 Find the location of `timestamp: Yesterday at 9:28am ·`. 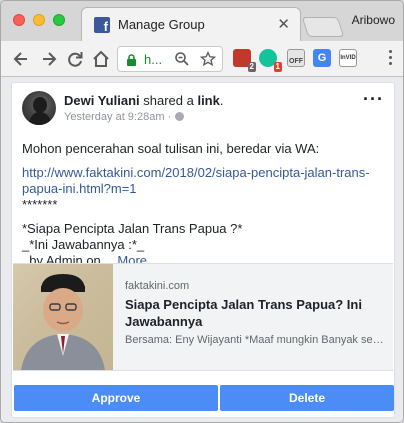

timestamp: Yesterday at 9:28am · is located at coordinates (117, 117).